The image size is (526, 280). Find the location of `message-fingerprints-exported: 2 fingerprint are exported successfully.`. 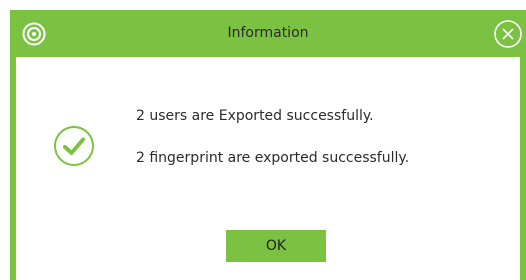

message-fingerprints-exported: 2 fingerprint are exported successfully. is located at coordinates (273, 158).